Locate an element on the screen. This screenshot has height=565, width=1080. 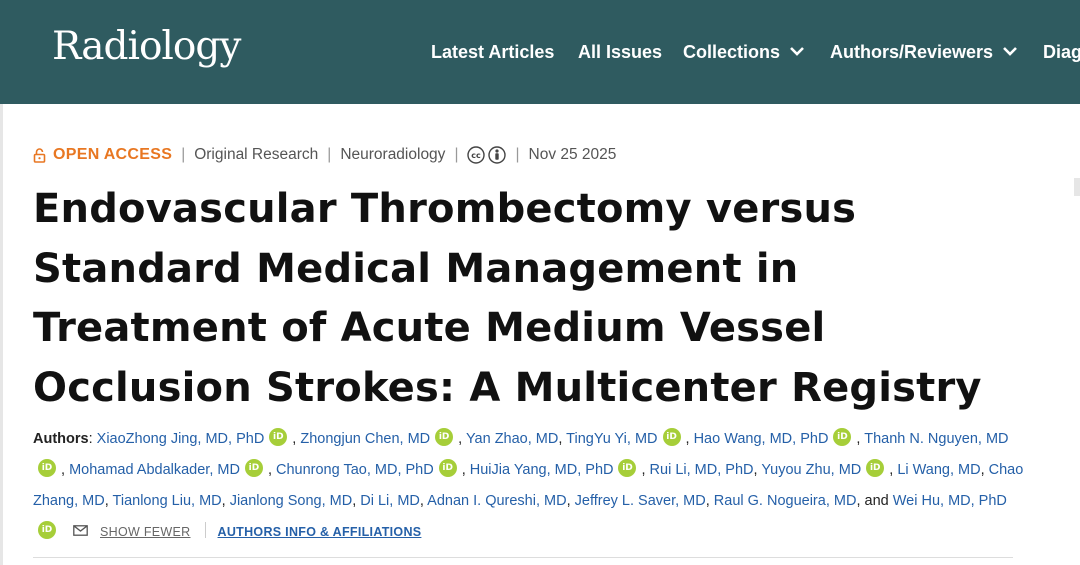
left-border is located at coordinates (1, 334).